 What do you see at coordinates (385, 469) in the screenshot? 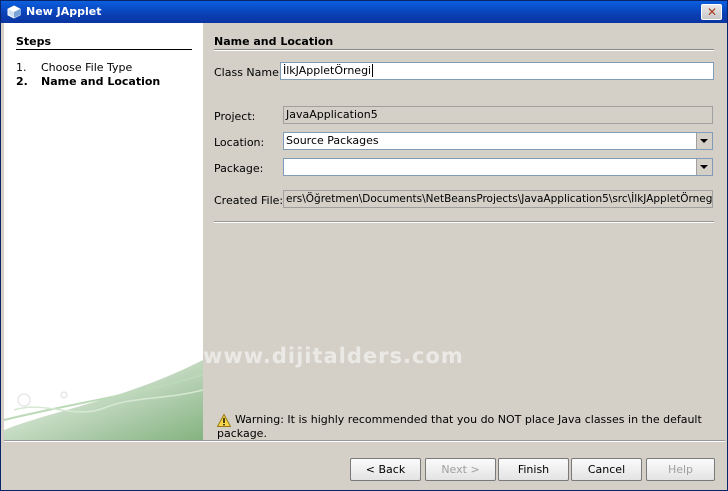
I see `back-button: < Back` at bounding box center [385, 469].